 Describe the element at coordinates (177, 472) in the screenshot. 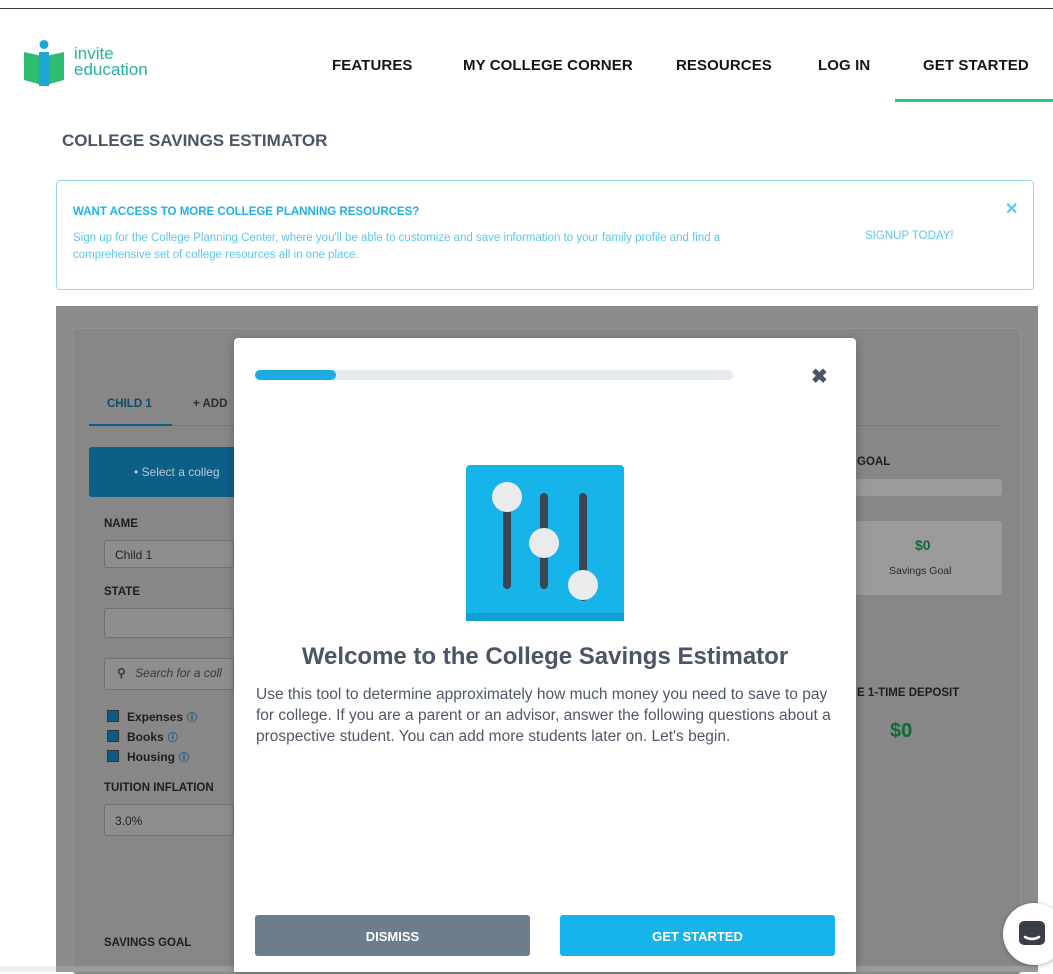

I see `select-college-text: • Select a colleg` at that location.